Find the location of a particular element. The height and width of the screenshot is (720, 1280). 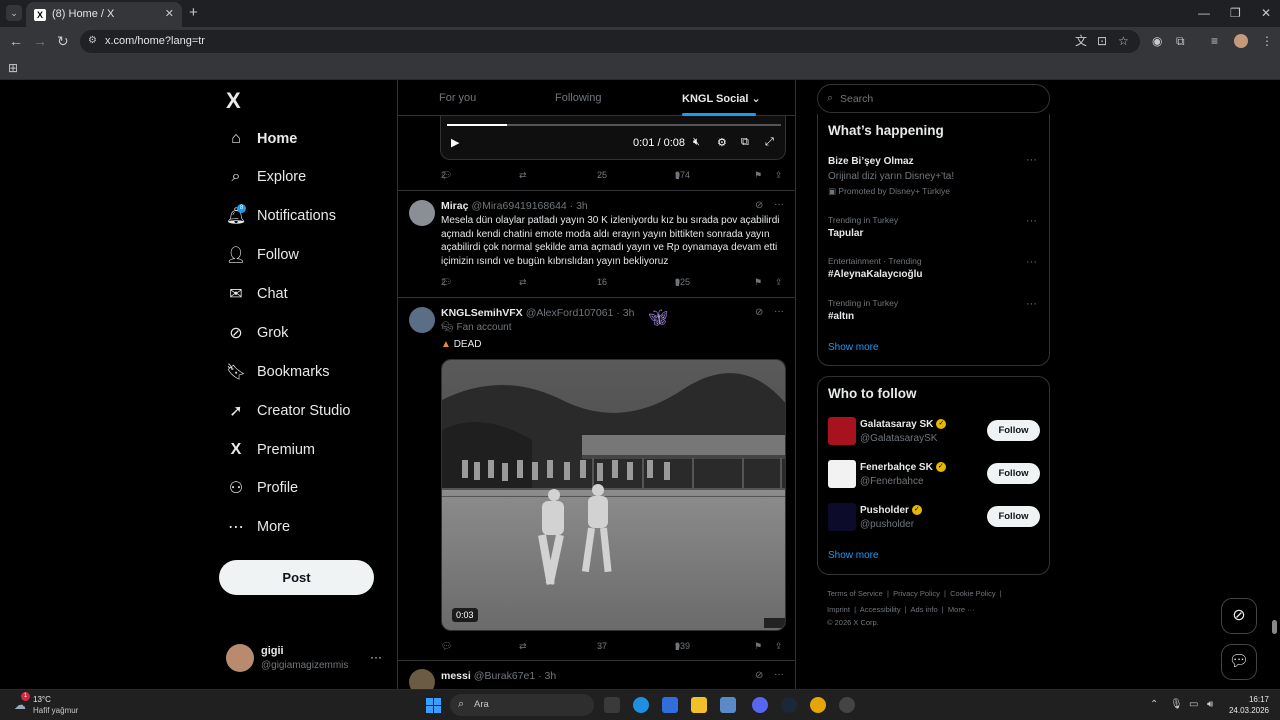

weather-desc: Hafif yağmur is located at coordinates (55, 710).